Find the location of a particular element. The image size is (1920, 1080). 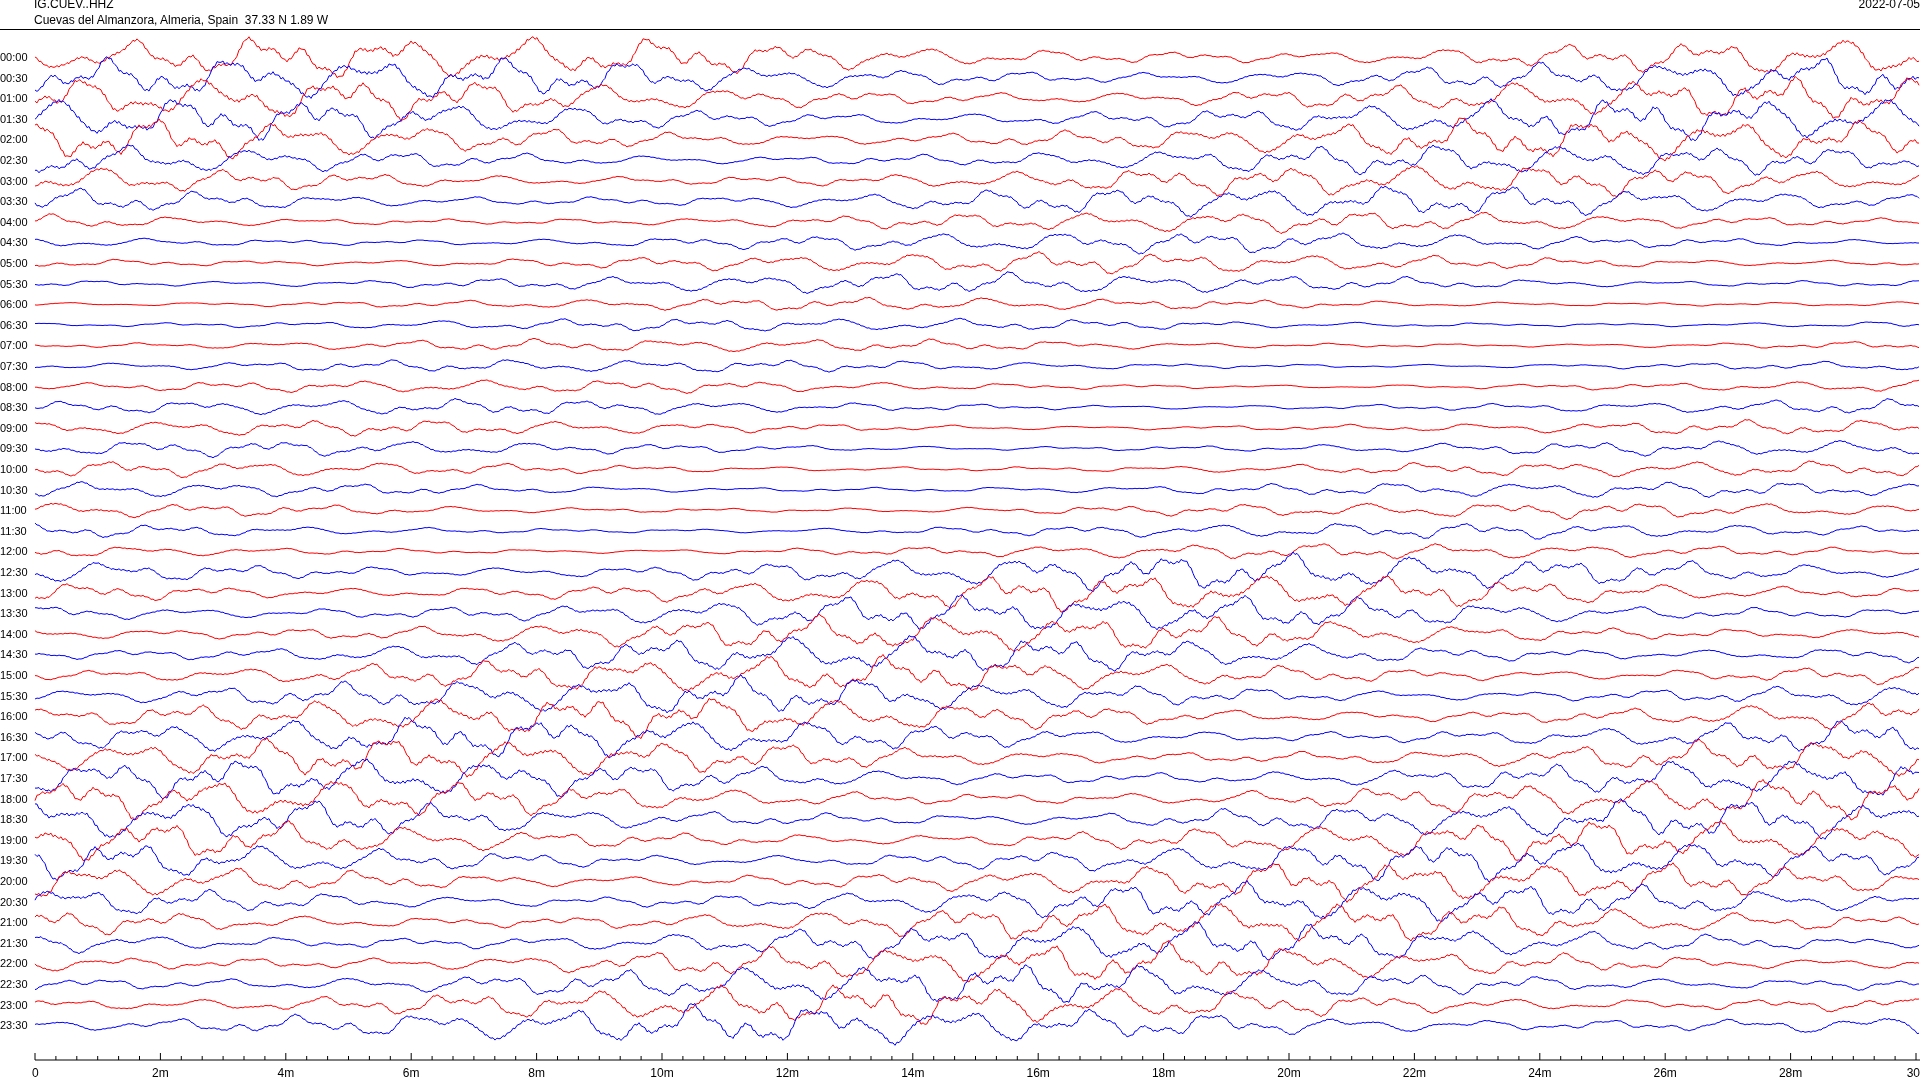

axis-label: 14m is located at coordinates (913, 1072).